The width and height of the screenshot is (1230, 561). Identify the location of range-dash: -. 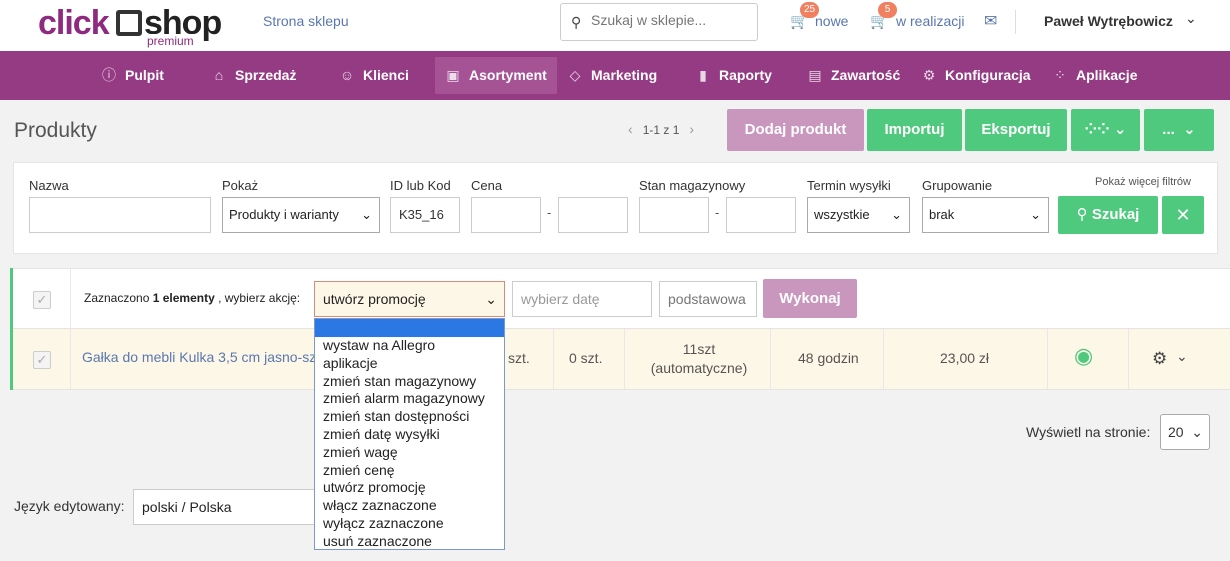
(717, 212).